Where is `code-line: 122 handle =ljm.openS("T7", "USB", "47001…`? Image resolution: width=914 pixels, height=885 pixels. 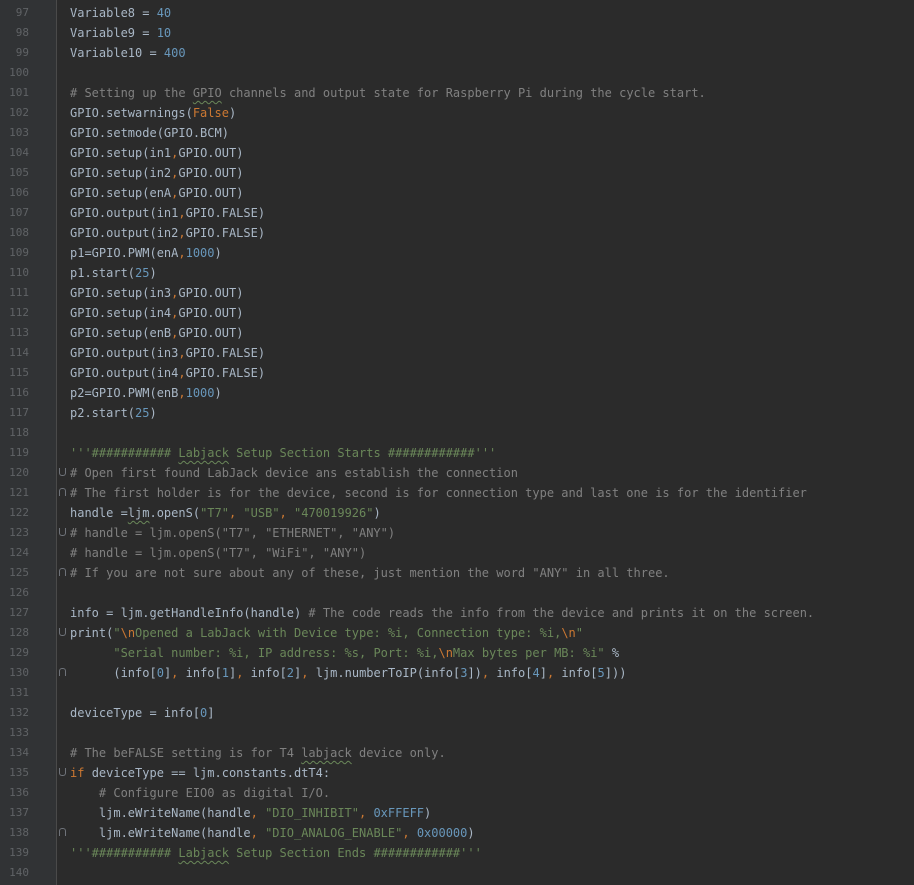
code-line: 122 handle =ljm.openS("T7", "USB", "47001… is located at coordinates (457, 513).